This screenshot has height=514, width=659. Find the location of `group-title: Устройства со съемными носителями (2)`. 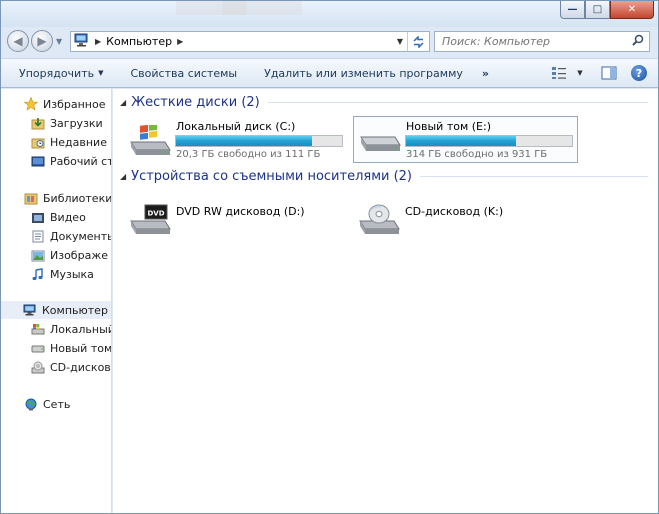

group-title: Устройства со съемными носителями (2) is located at coordinates (272, 176).